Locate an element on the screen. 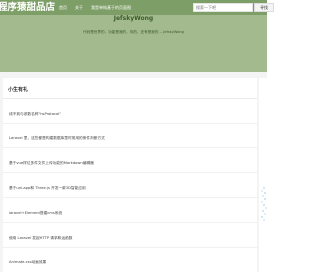 Image resolution: width=320 pixels, height=272 pixels. post-link: Animate.css动画效果 is located at coordinates (27, 262).